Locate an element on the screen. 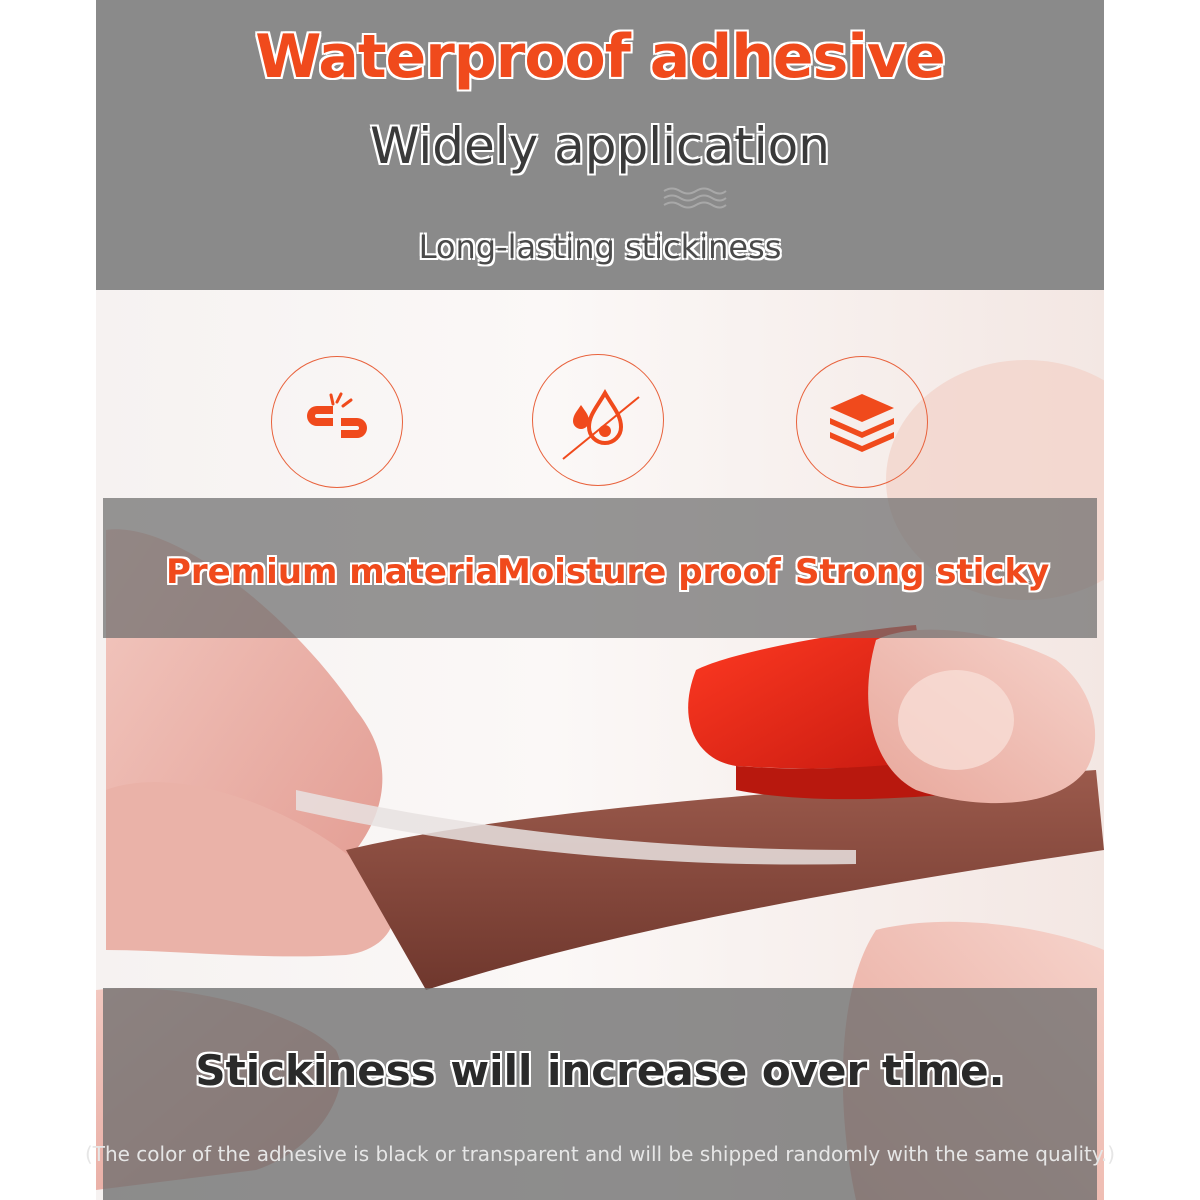  feature-icon-strong is located at coordinates (862, 422).